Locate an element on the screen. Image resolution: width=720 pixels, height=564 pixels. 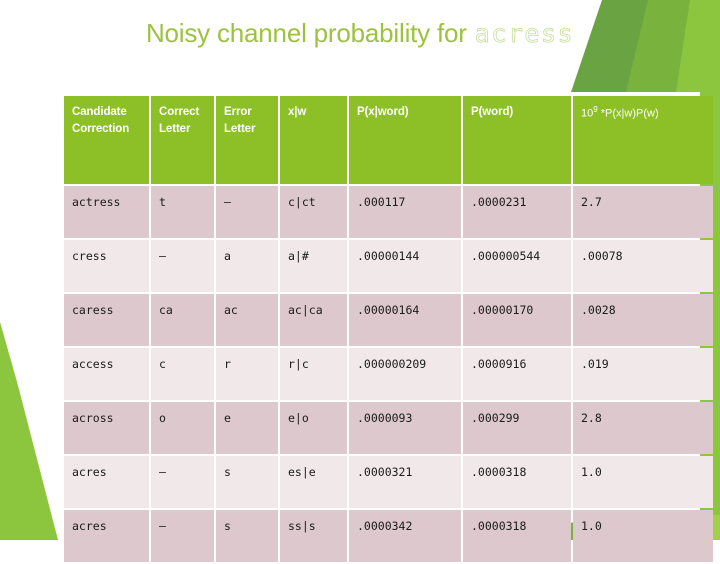
slide-title-main: Noisy channel probability for is located at coordinates (306, 33).